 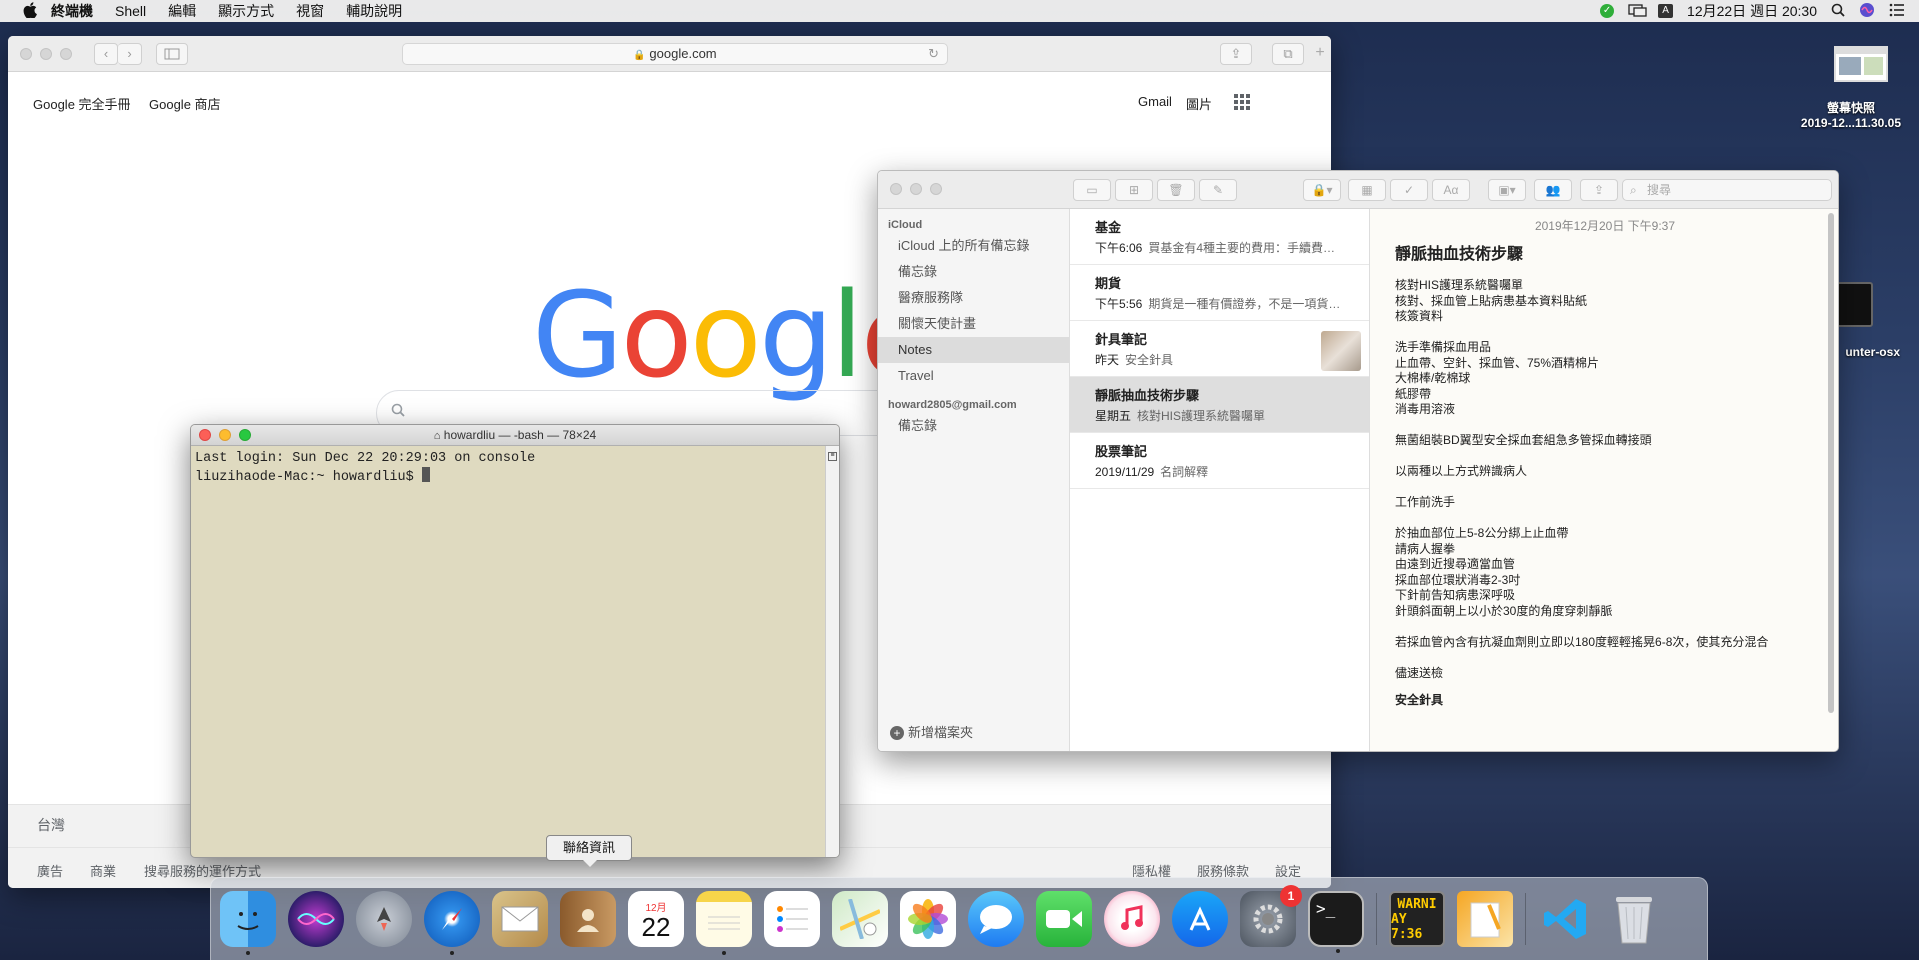 I want to click on forward-button: ›, so click(x=130, y=53).